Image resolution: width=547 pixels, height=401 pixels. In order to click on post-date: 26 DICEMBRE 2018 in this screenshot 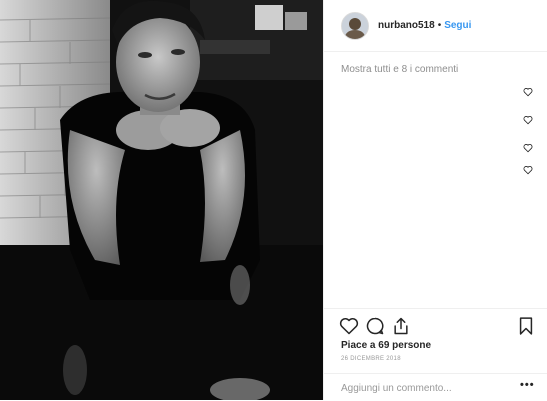, I will do `click(371, 359)`.